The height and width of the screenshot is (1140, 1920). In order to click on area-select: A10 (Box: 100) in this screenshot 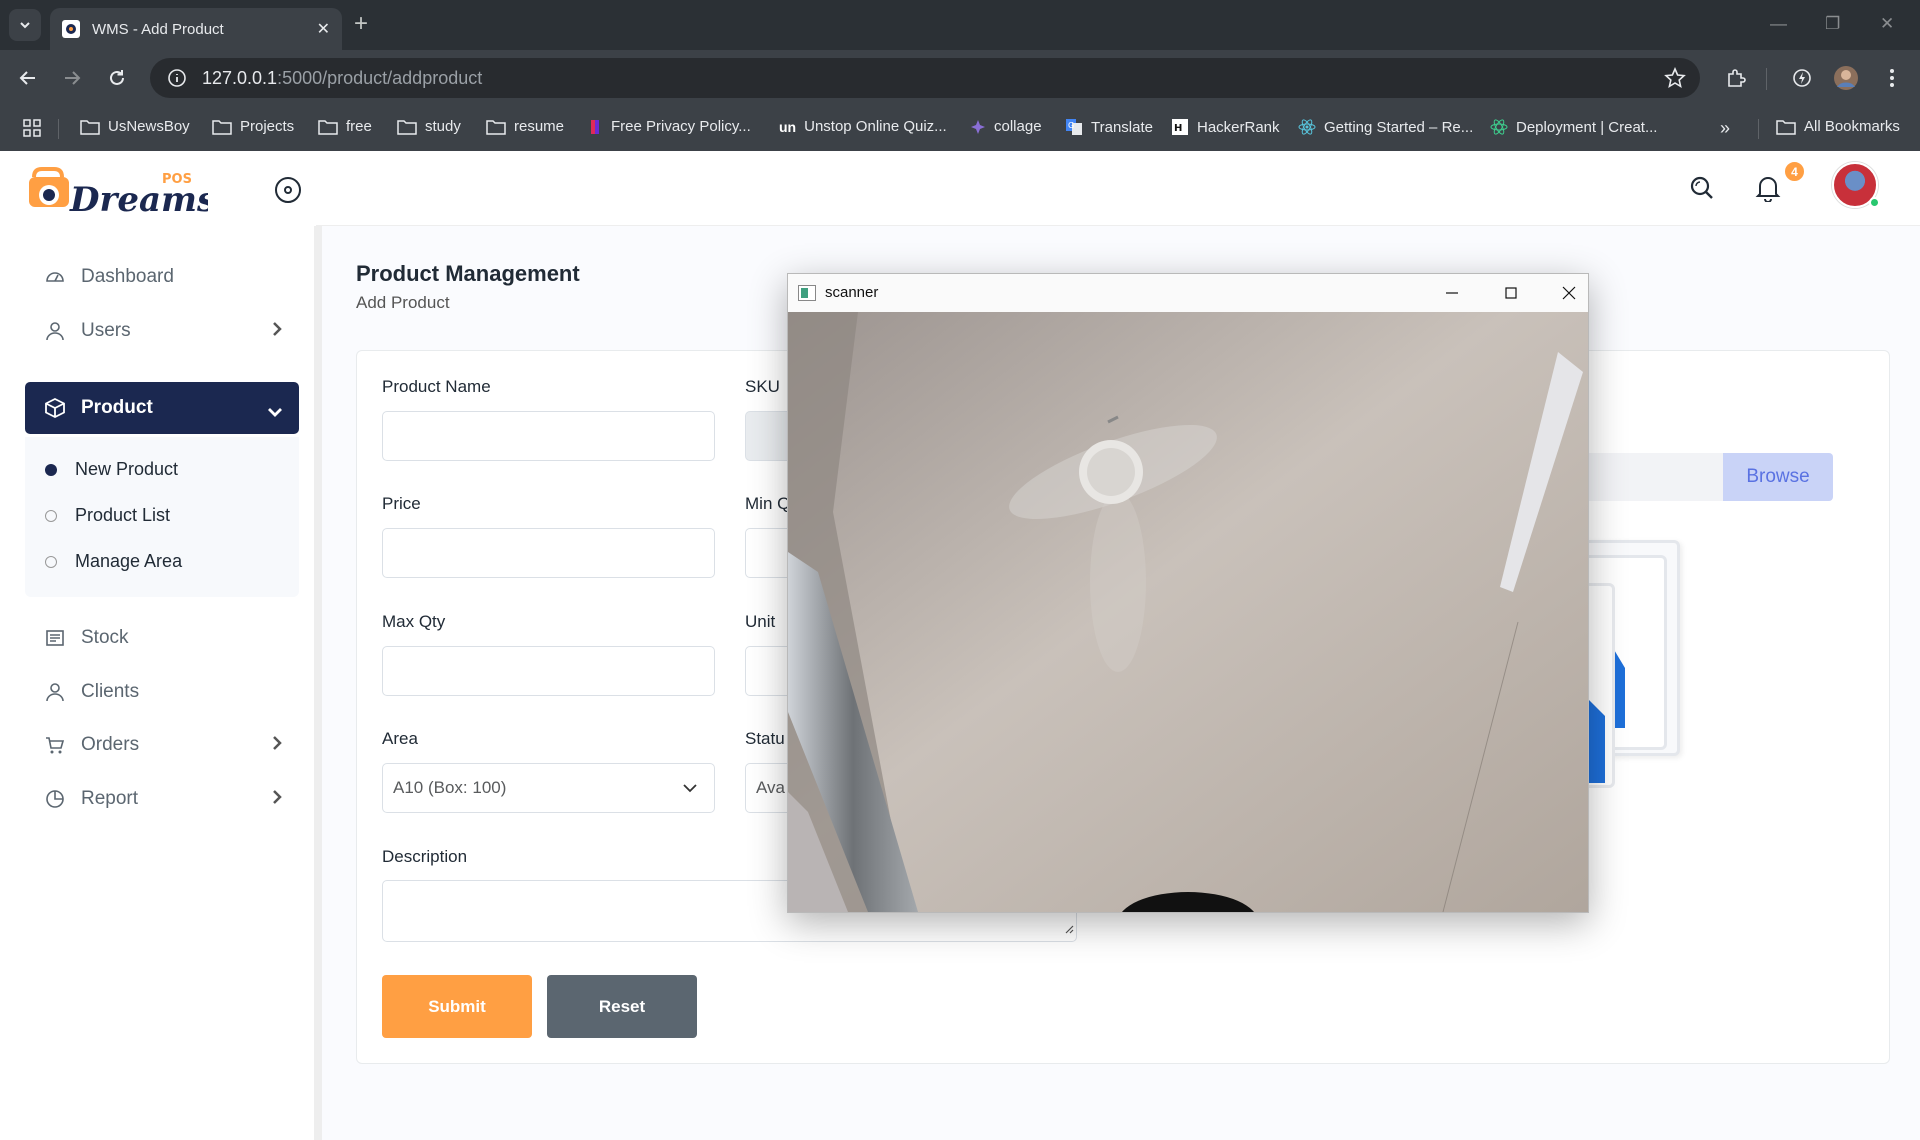, I will do `click(548, 788)`.